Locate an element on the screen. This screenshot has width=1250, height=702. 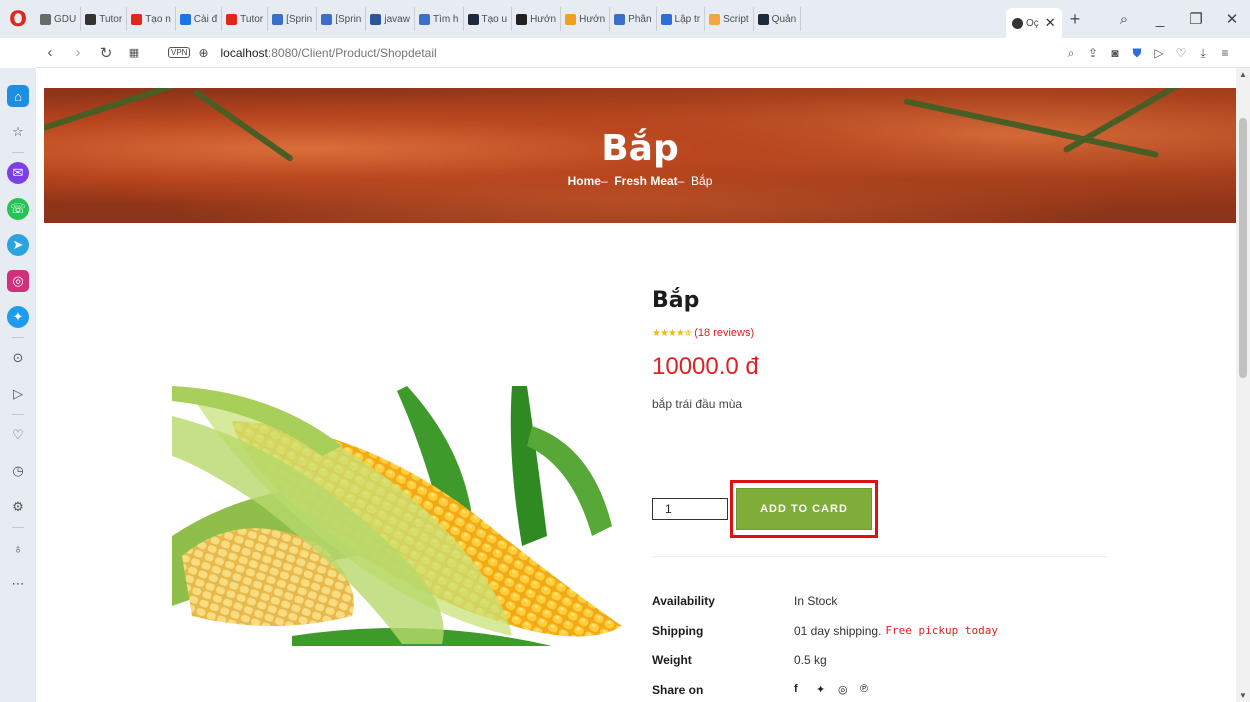
settings-gear-icon: ⚙ is located at coordinates (18, 507).